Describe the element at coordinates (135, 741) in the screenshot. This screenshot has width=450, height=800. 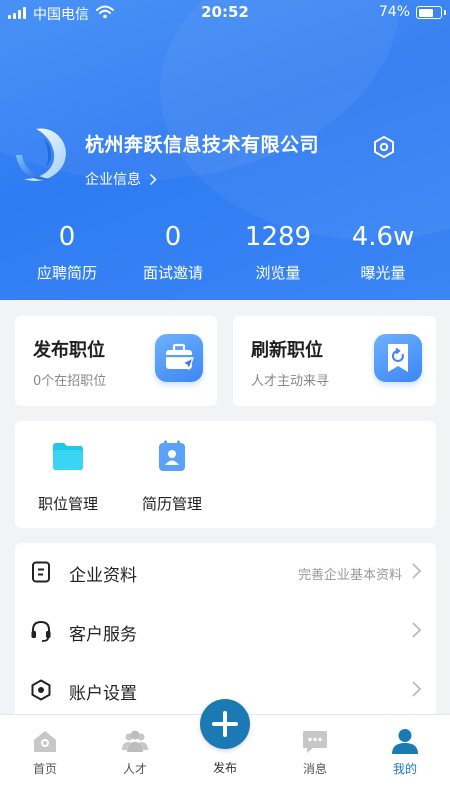
I see `people-icon` at that location.